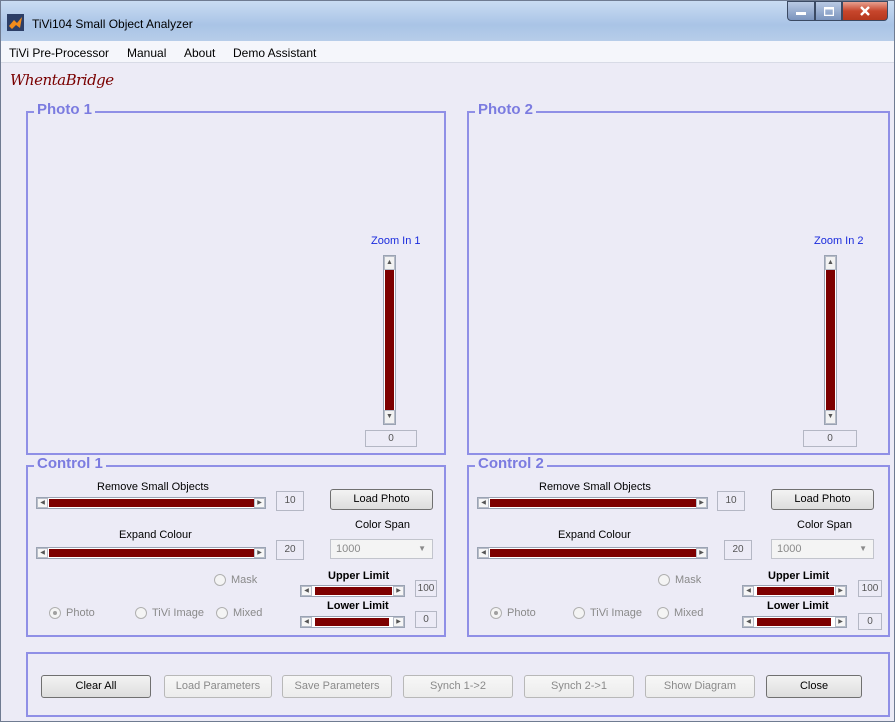 This screenshot has width=895, height=722. I want to click on remove-small-objects-label: Remove Small Objects, so click(153, 487).